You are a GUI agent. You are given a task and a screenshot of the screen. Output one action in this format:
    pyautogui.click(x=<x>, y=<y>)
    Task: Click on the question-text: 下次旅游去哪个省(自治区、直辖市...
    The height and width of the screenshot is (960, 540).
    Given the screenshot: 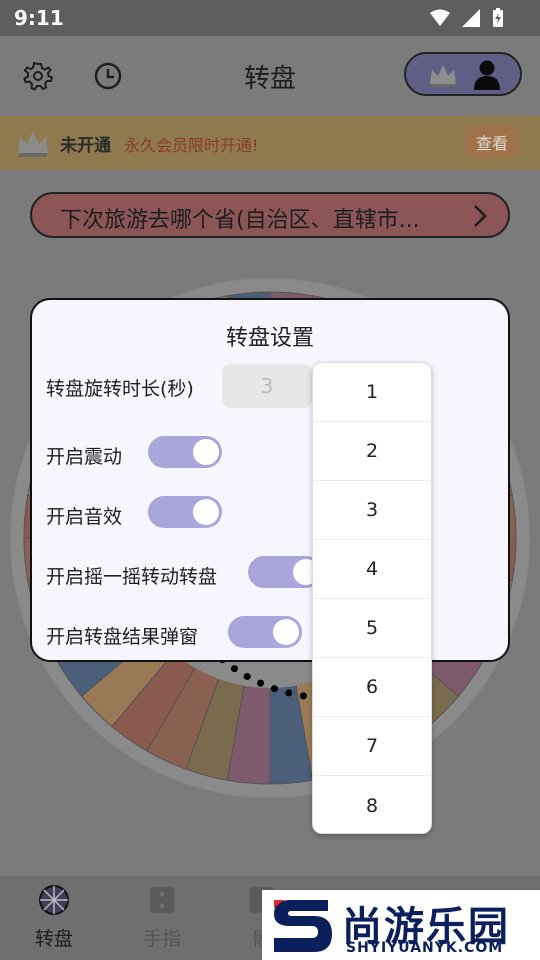 What is the action you would take?
    pyautogui.click(x=240, y=220)
    